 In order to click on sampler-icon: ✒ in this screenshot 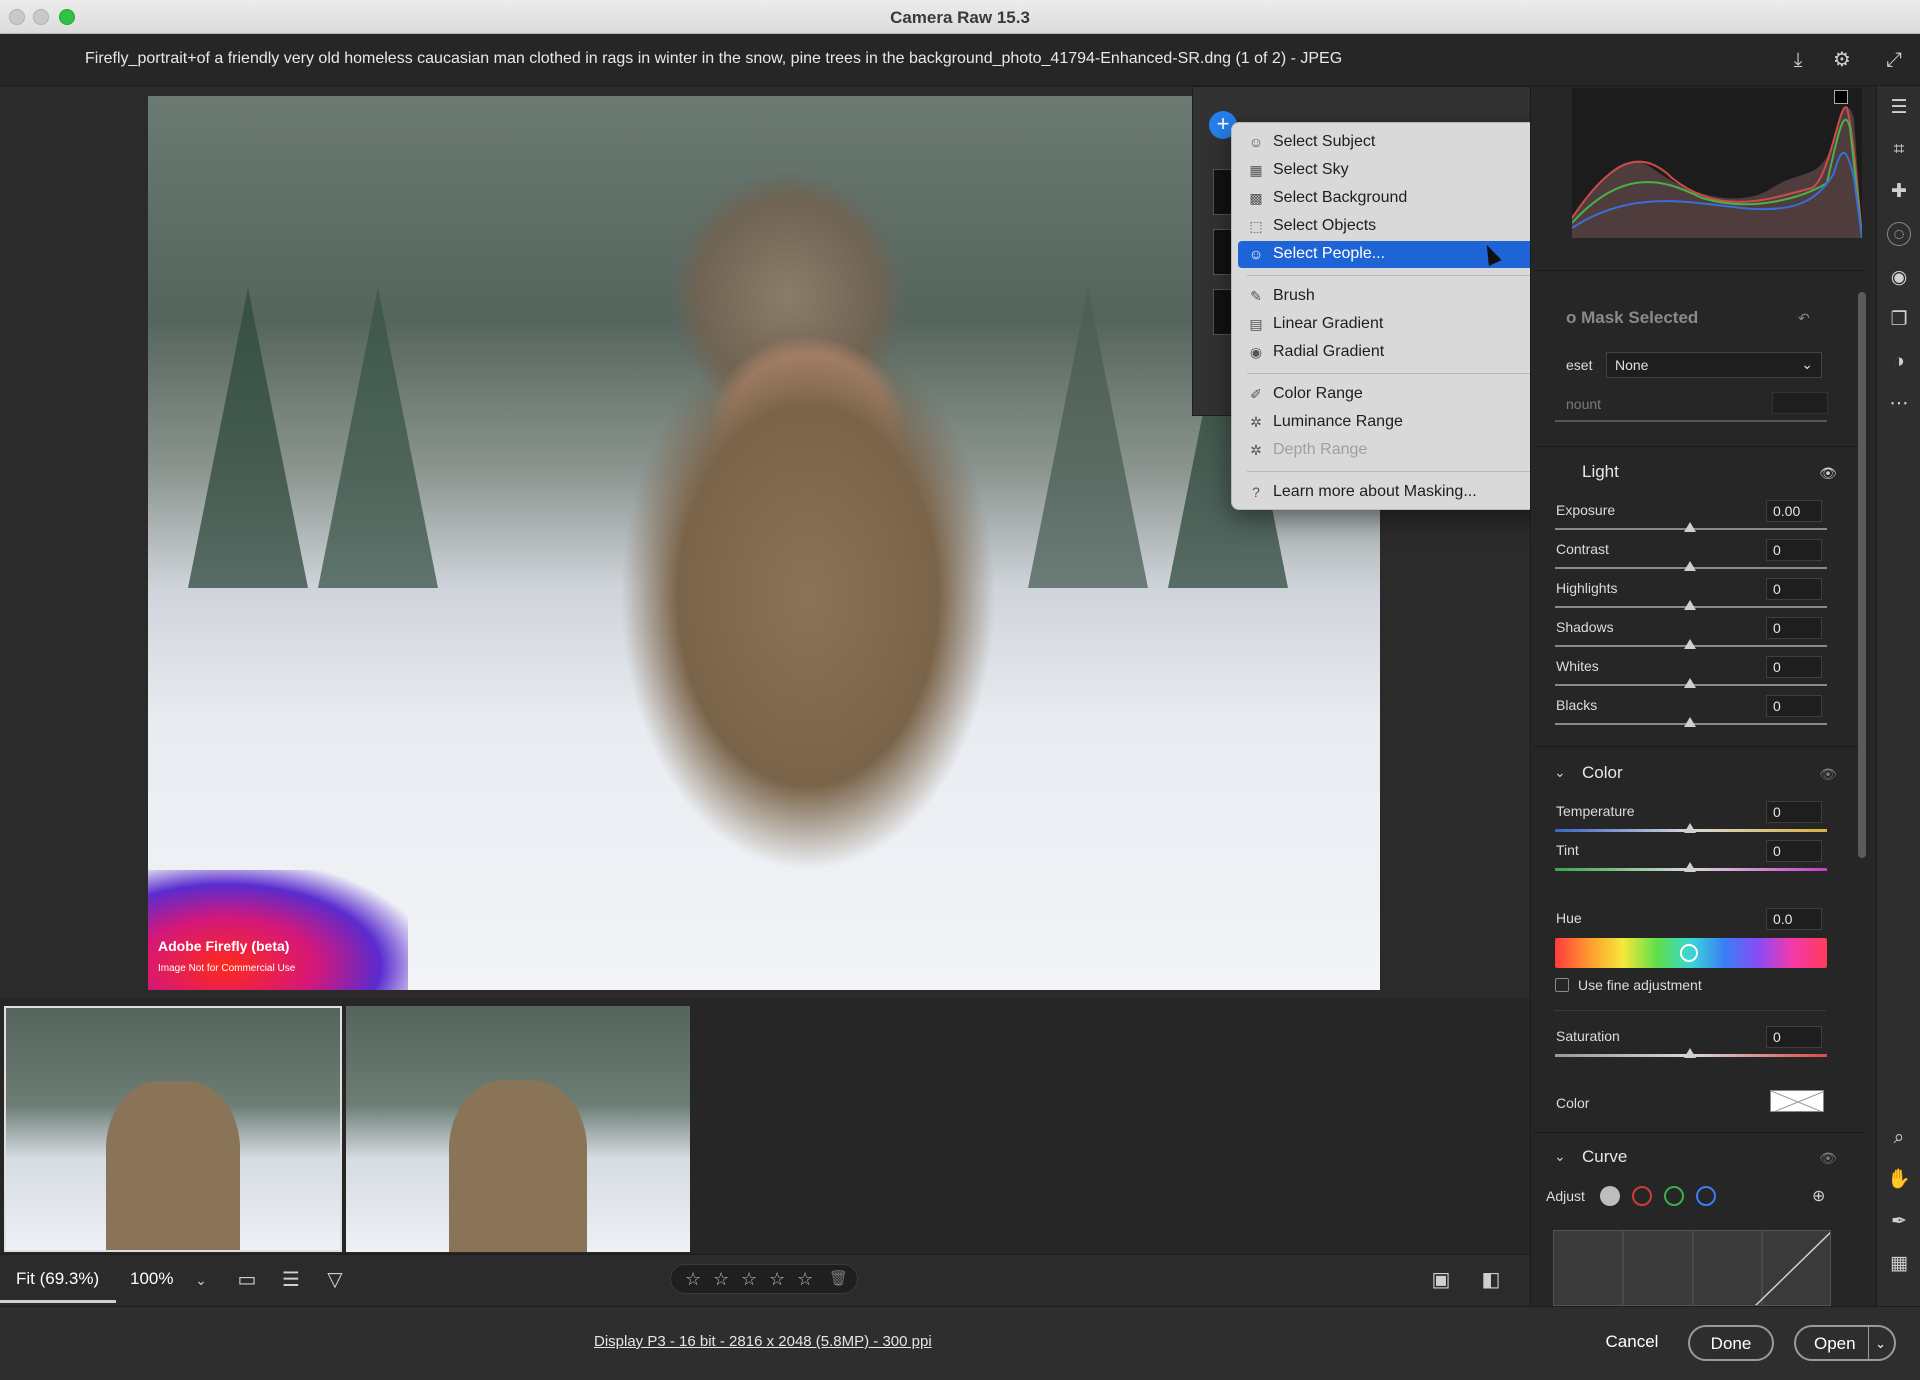, I will do `click(1899, 1222)`.